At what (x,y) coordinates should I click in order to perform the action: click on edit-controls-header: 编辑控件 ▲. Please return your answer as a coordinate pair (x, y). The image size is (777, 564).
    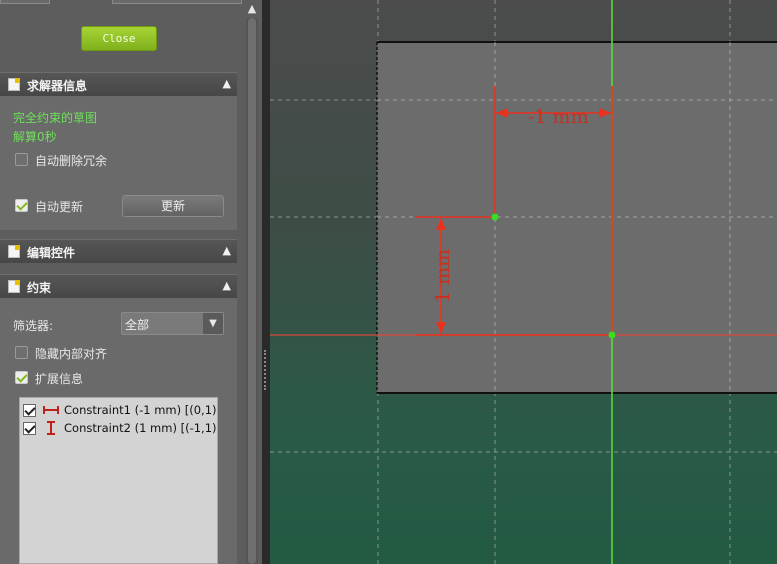
    Looking at the image, I should click on (118, 251).